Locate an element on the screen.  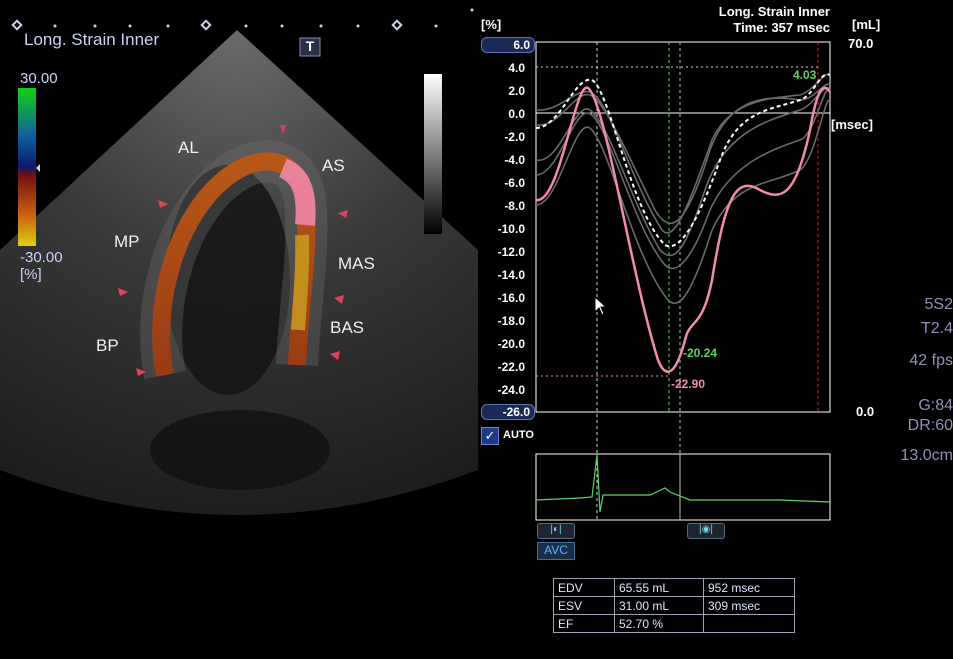
segment-label-bas: BAS is located at coordinates (347, 327).